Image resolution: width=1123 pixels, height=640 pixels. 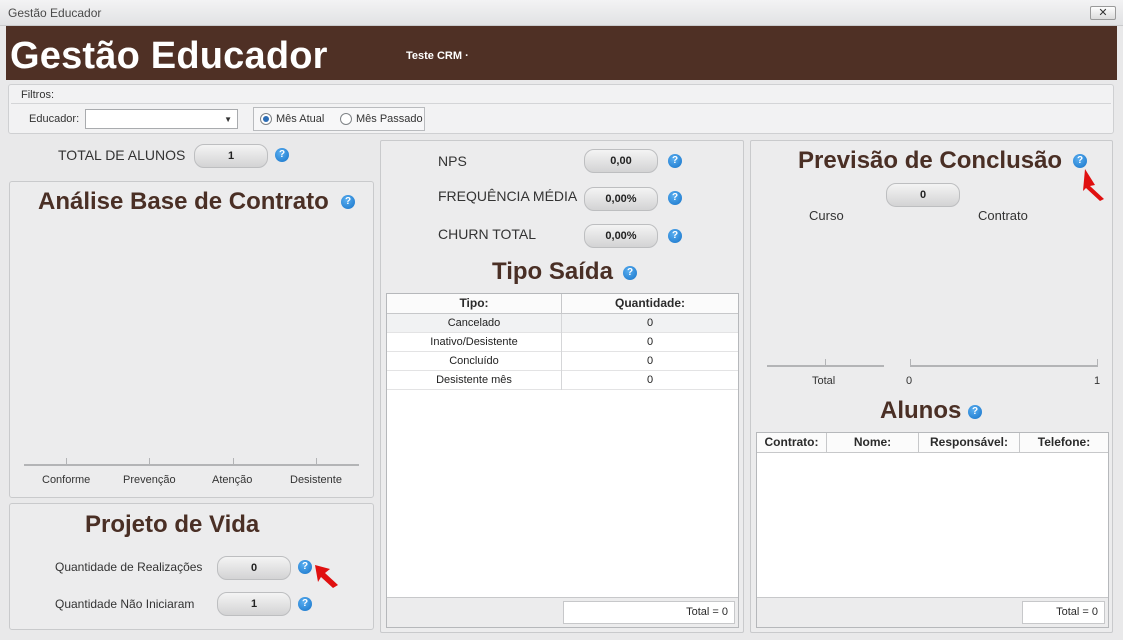 What do you see at coordinates (909, 381) in the screenshot?
I see `axis-label-min: 0` at bounding box center [909, 381].